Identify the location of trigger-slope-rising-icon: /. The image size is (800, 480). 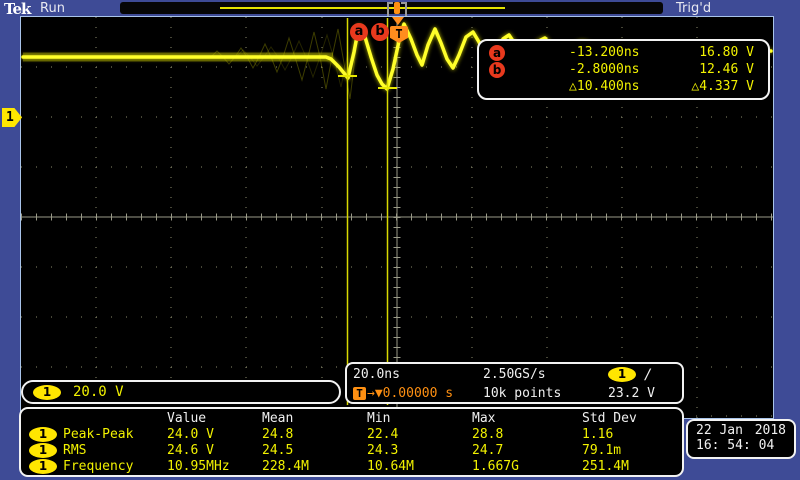
(648, 374).